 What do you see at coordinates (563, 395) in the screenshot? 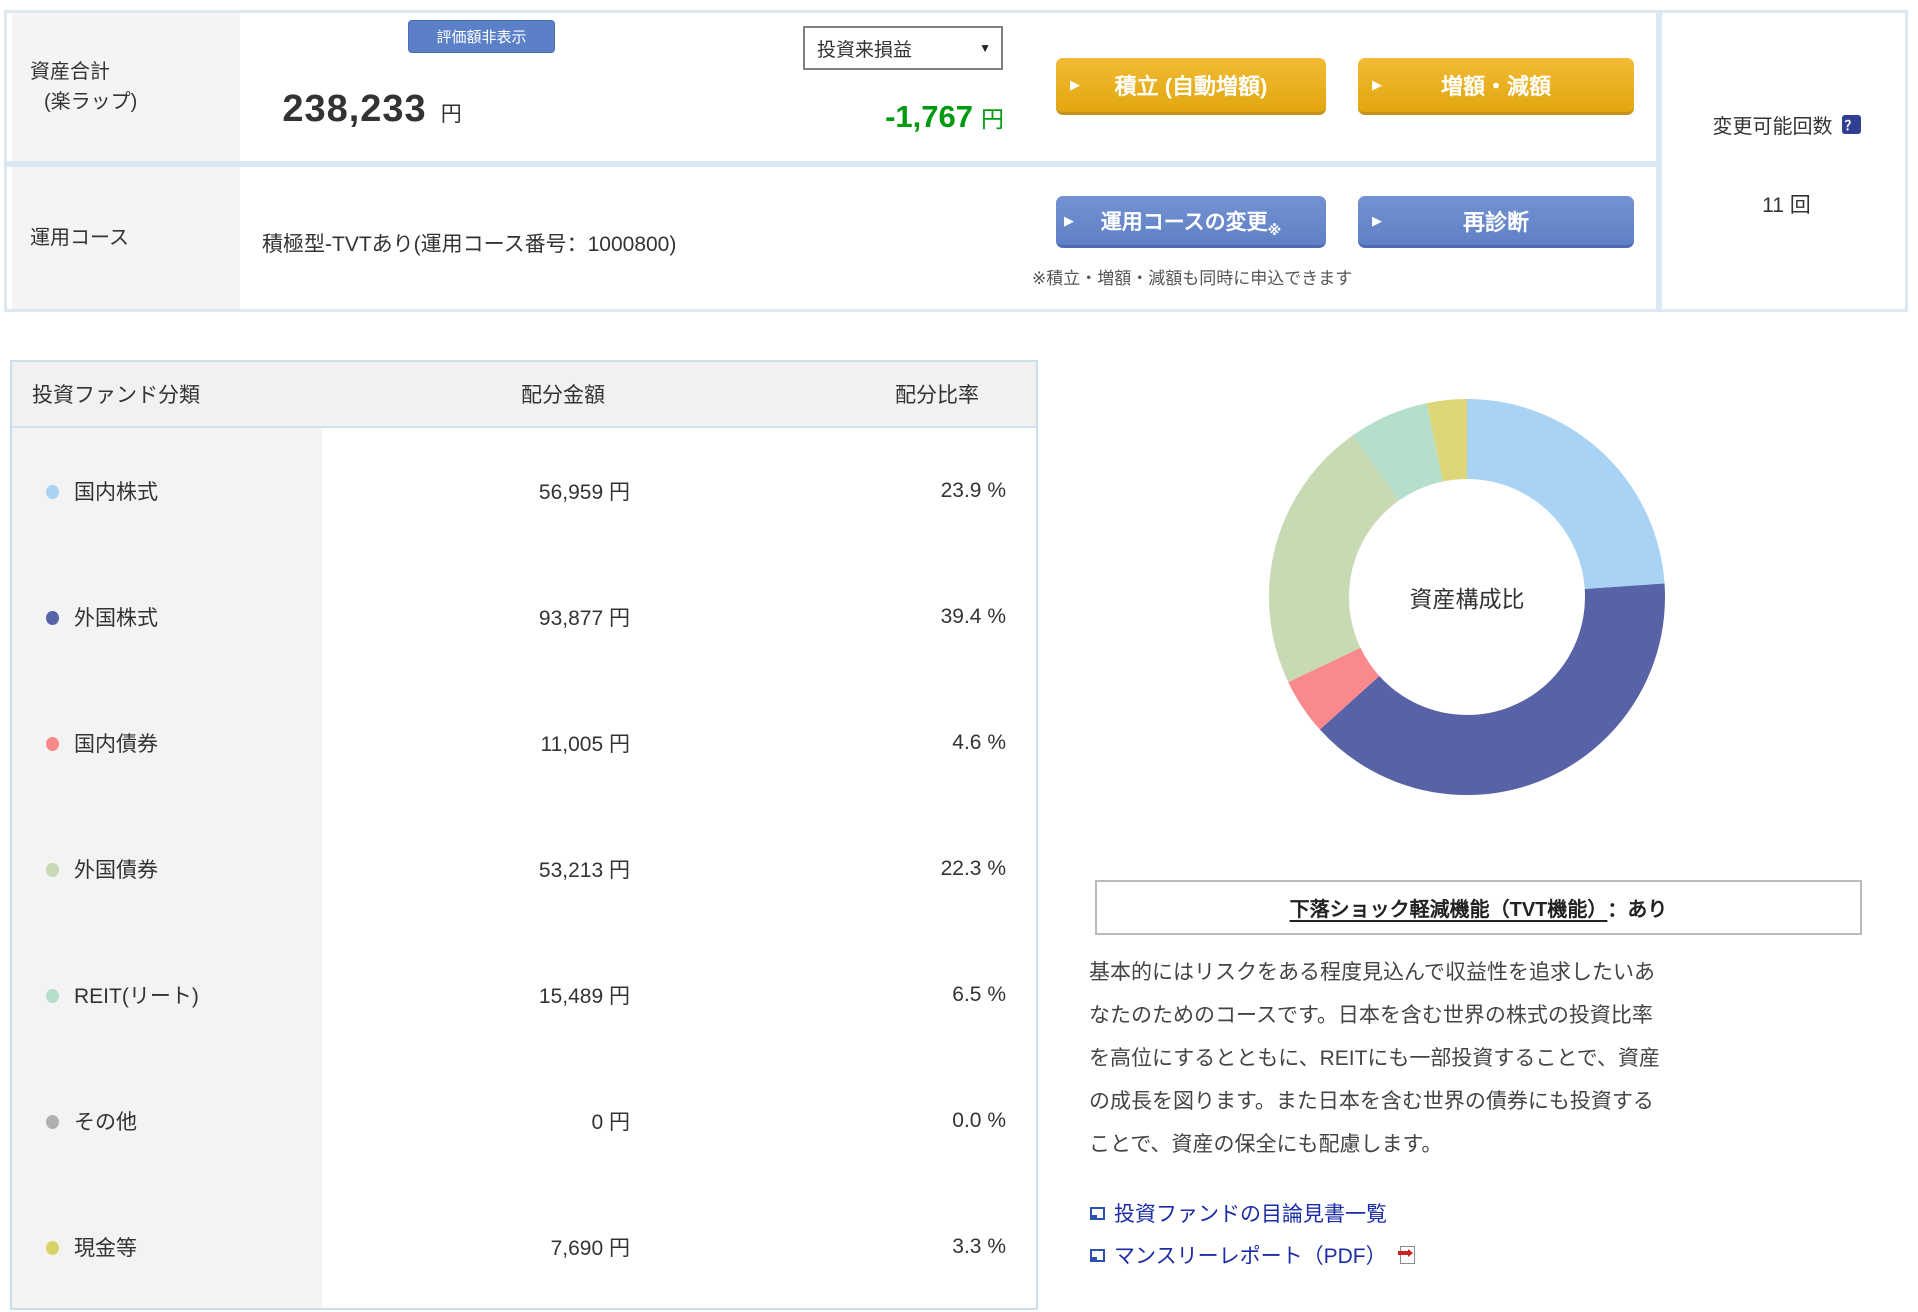
I see `header-allocation-amount: 配分金額` at bounding box center [563, 395].